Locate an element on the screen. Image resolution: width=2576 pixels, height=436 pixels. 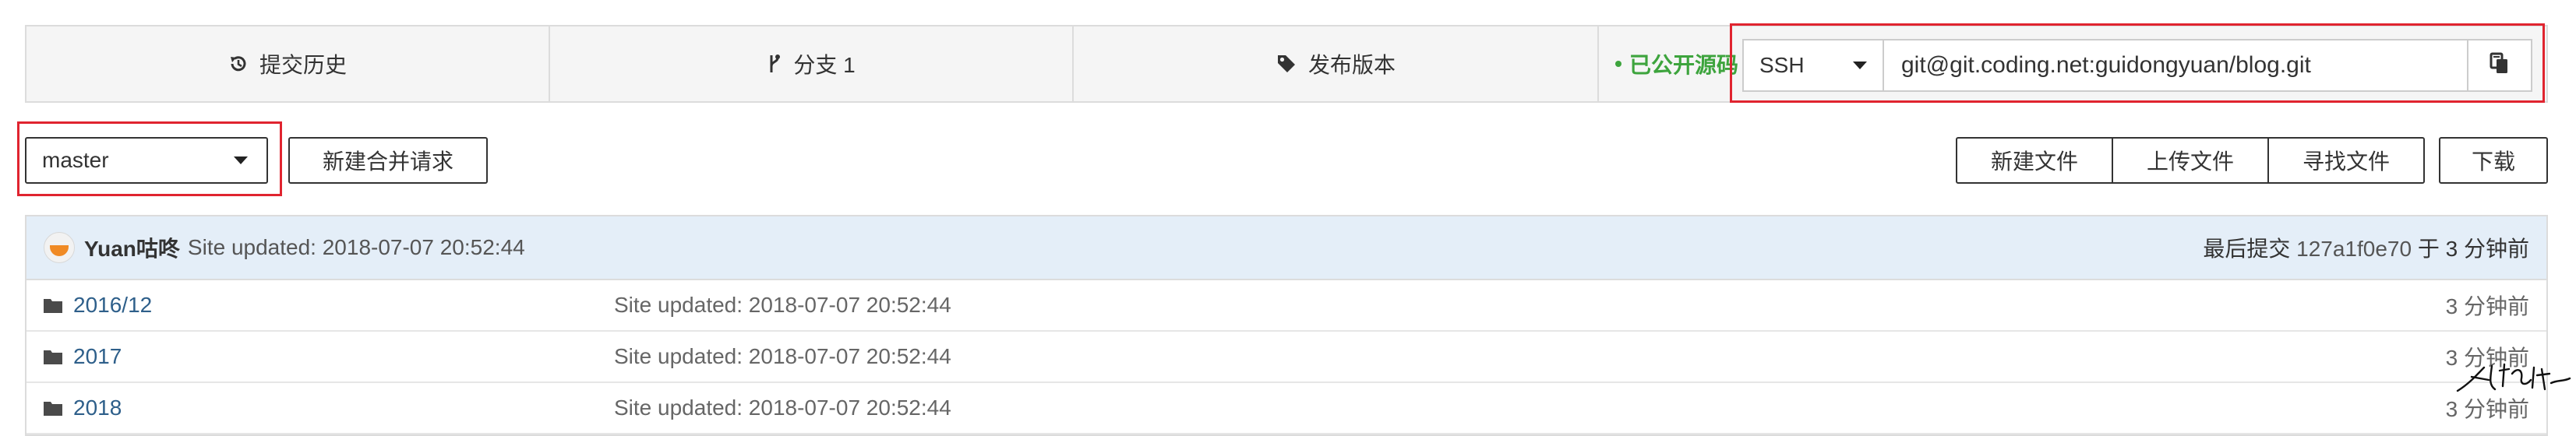
tag-icon is located at coordinates (1286, 64).